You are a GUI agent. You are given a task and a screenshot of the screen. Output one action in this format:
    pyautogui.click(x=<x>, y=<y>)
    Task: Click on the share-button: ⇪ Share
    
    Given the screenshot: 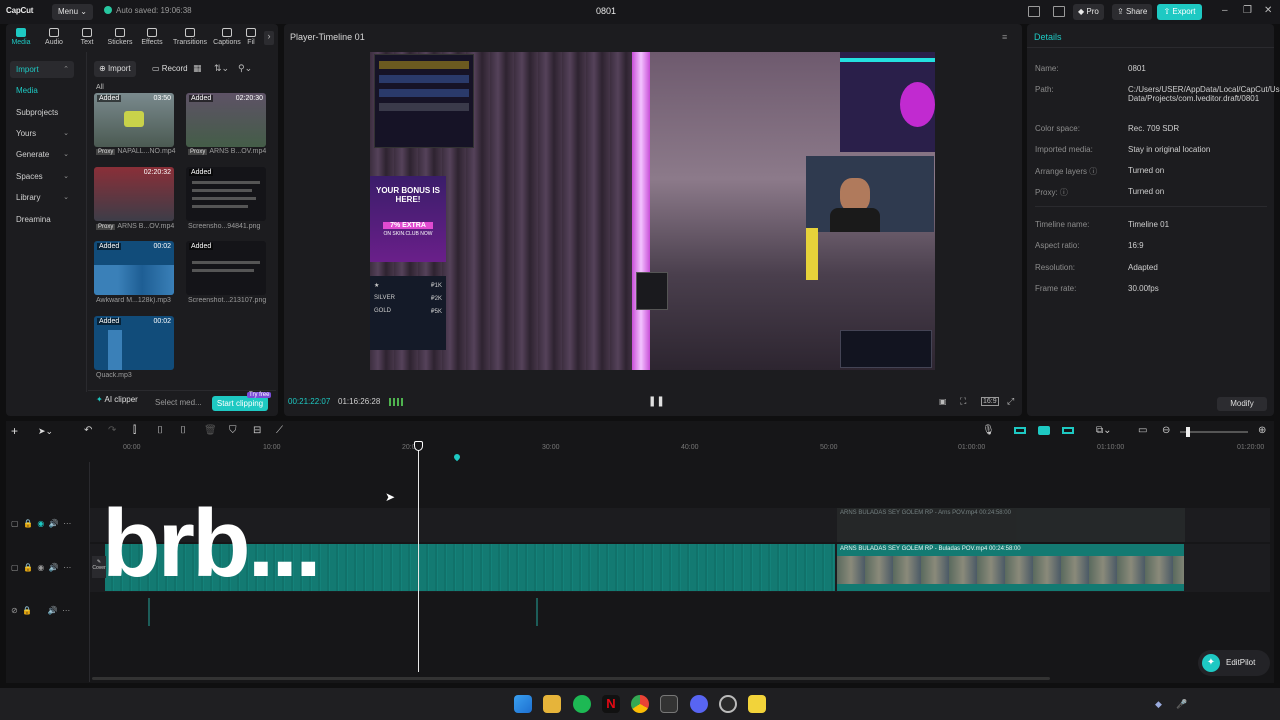 What is the action you would take?
    pyautogui.click(x=1132, y=12)
    